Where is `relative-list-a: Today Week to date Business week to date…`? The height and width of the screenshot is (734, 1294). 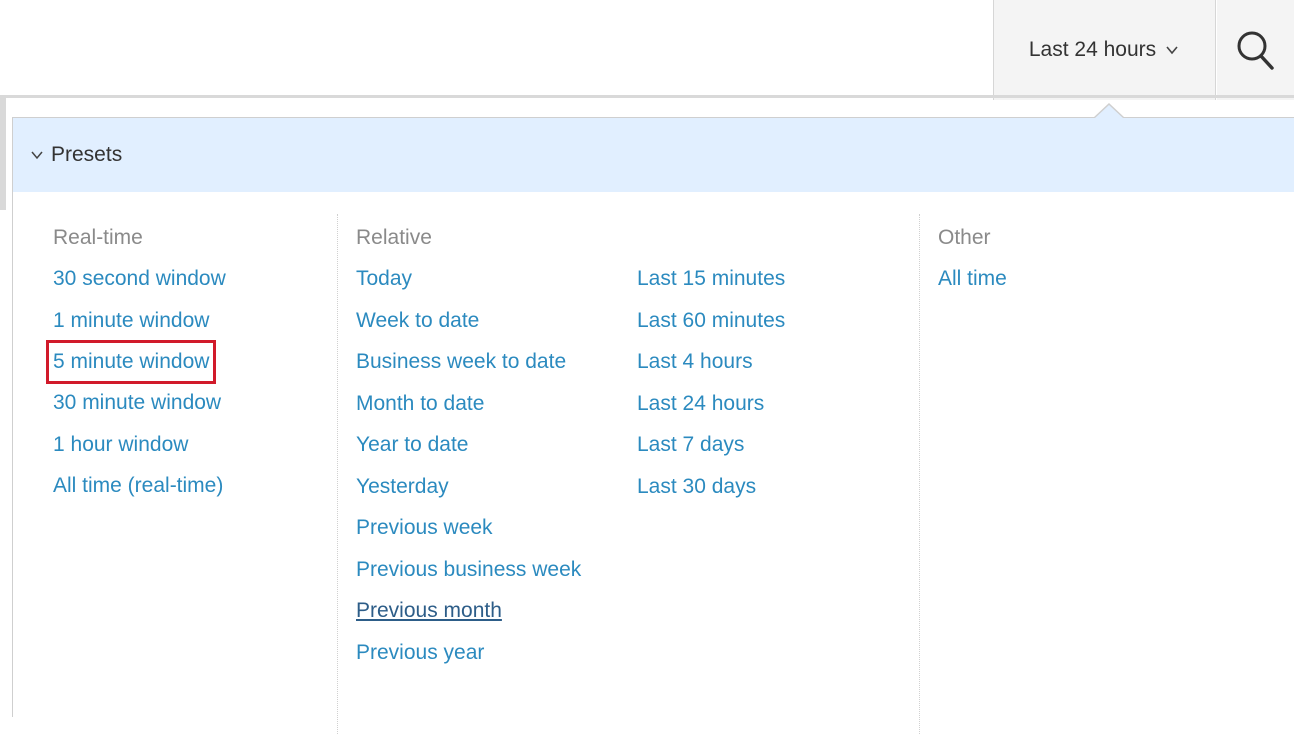 relative-list-a: Today Week to date Business week to date… is located at coordinates (468, 465).